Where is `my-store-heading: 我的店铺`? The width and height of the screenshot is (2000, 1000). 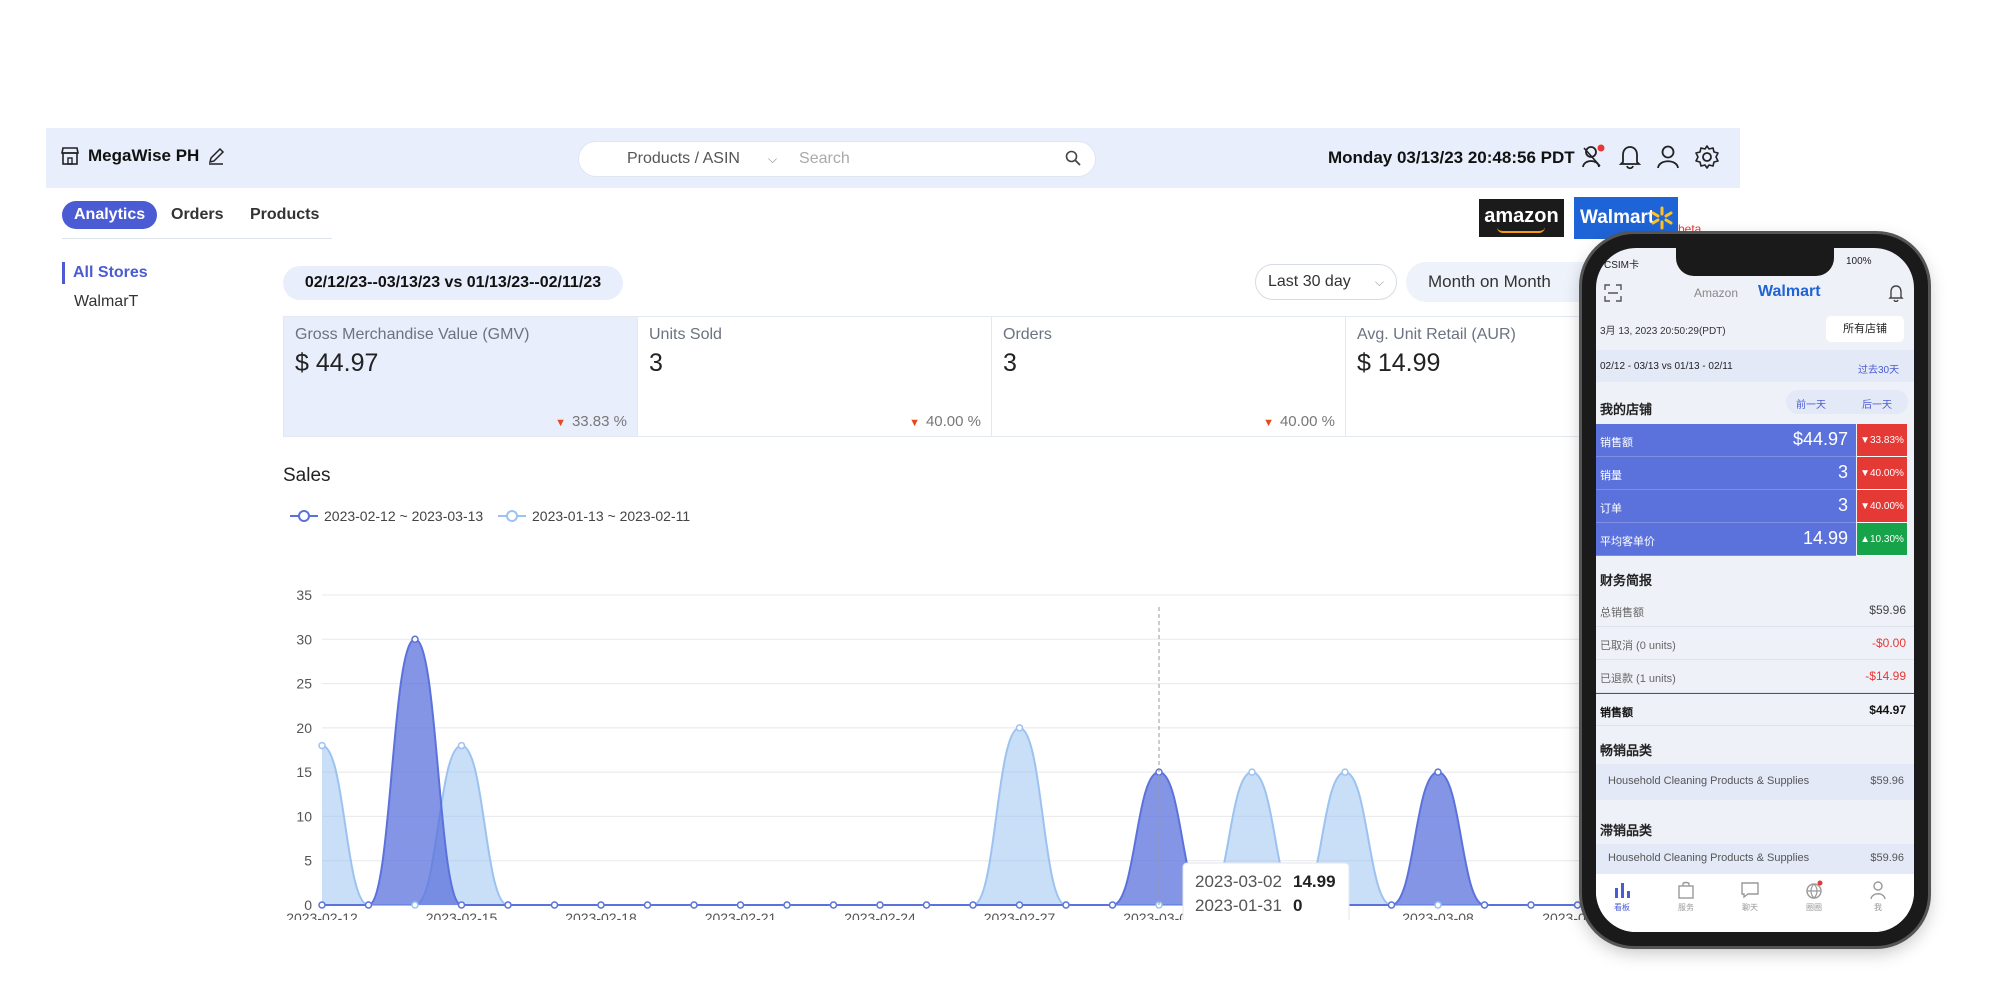 my-store-heading: 我的店铺 is located at coordinates (1626, 409).